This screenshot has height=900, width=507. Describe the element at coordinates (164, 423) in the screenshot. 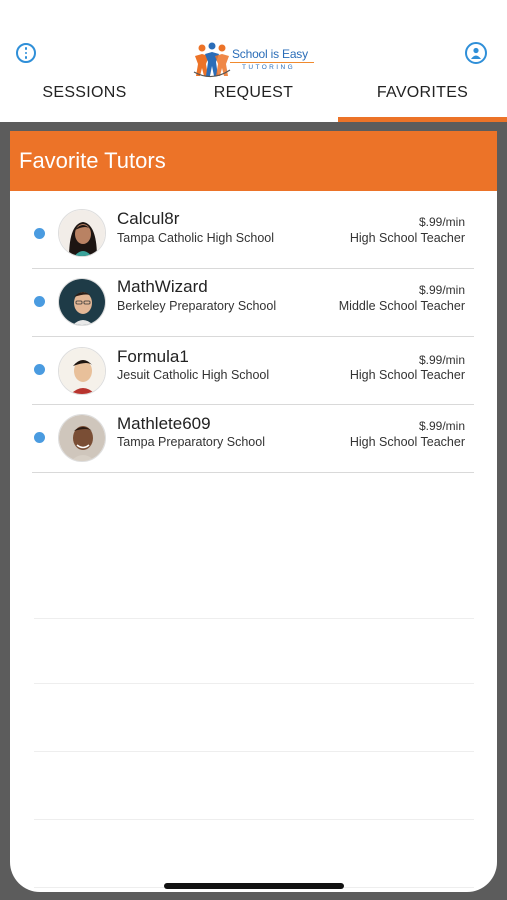

I see `tutor-name: Mathlete609` at that location.